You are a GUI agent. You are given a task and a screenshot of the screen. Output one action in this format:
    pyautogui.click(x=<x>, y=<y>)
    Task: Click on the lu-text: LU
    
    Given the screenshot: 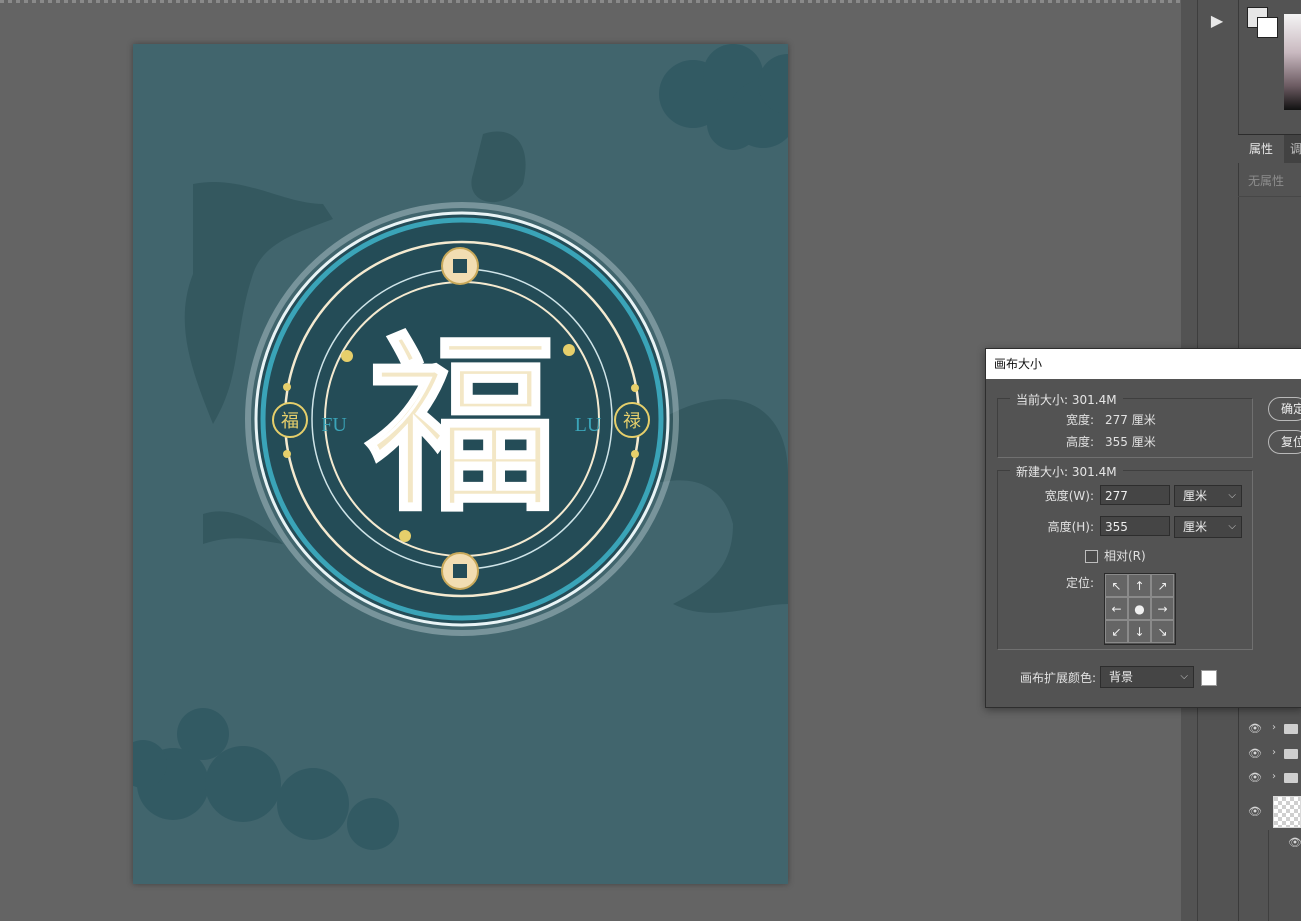 What is the action you would take?
    pyautogui.click(x=588, y=425)
    